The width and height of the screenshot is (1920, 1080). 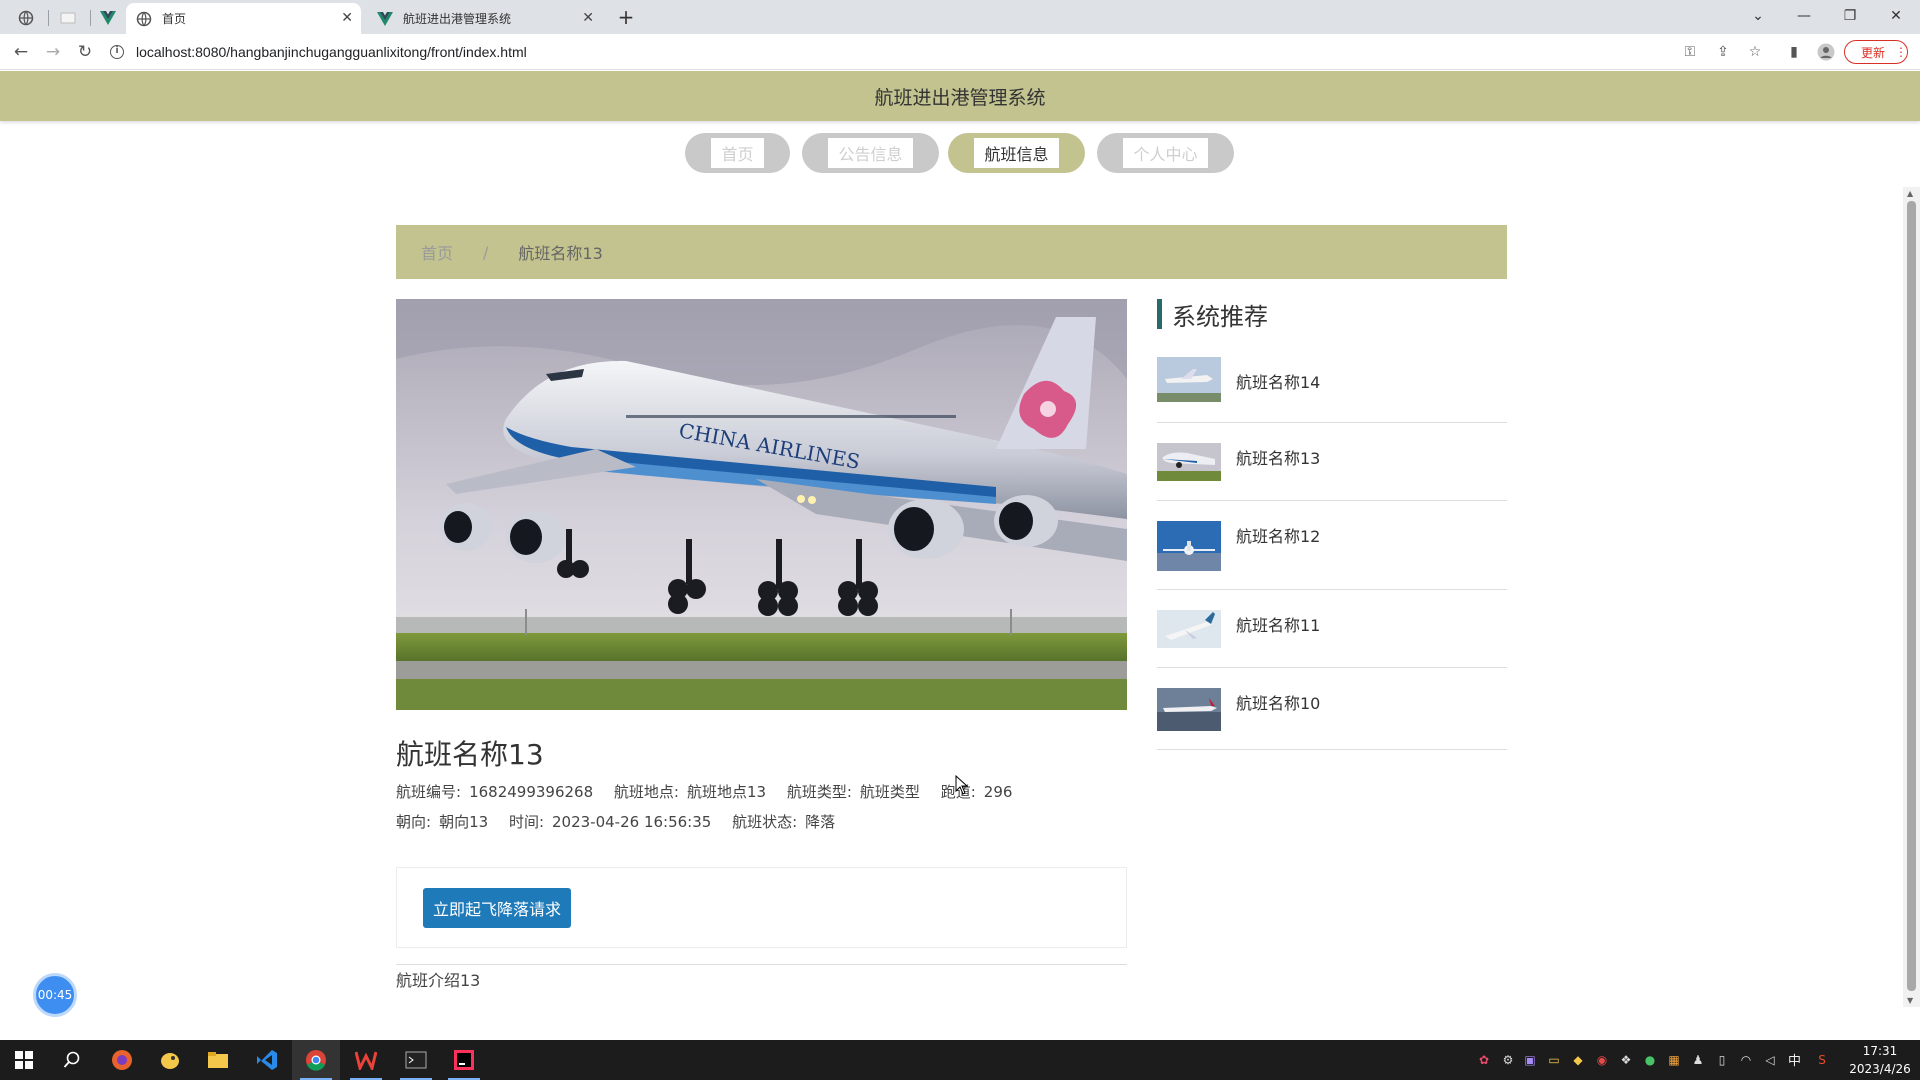 I want to click on nav-home: 首页, so click(x=737, y=153).